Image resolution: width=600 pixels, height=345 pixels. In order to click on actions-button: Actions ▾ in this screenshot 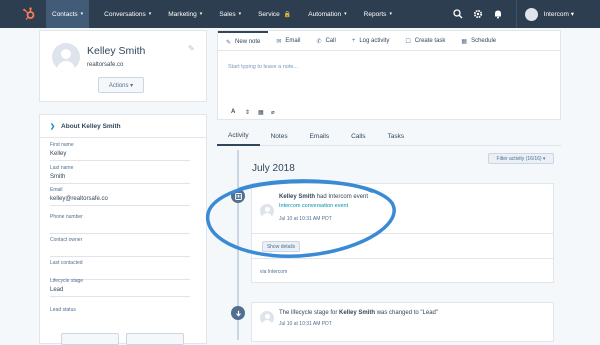, I will do `click(121, 85)`.